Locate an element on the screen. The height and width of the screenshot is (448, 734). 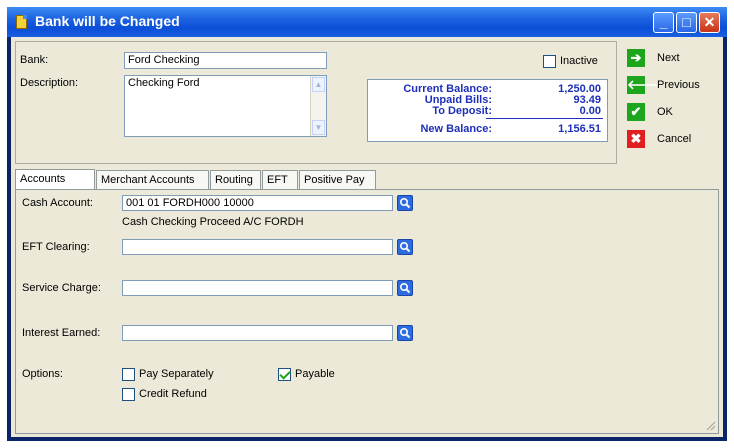
document-icon is located at coordinates (21, 22).